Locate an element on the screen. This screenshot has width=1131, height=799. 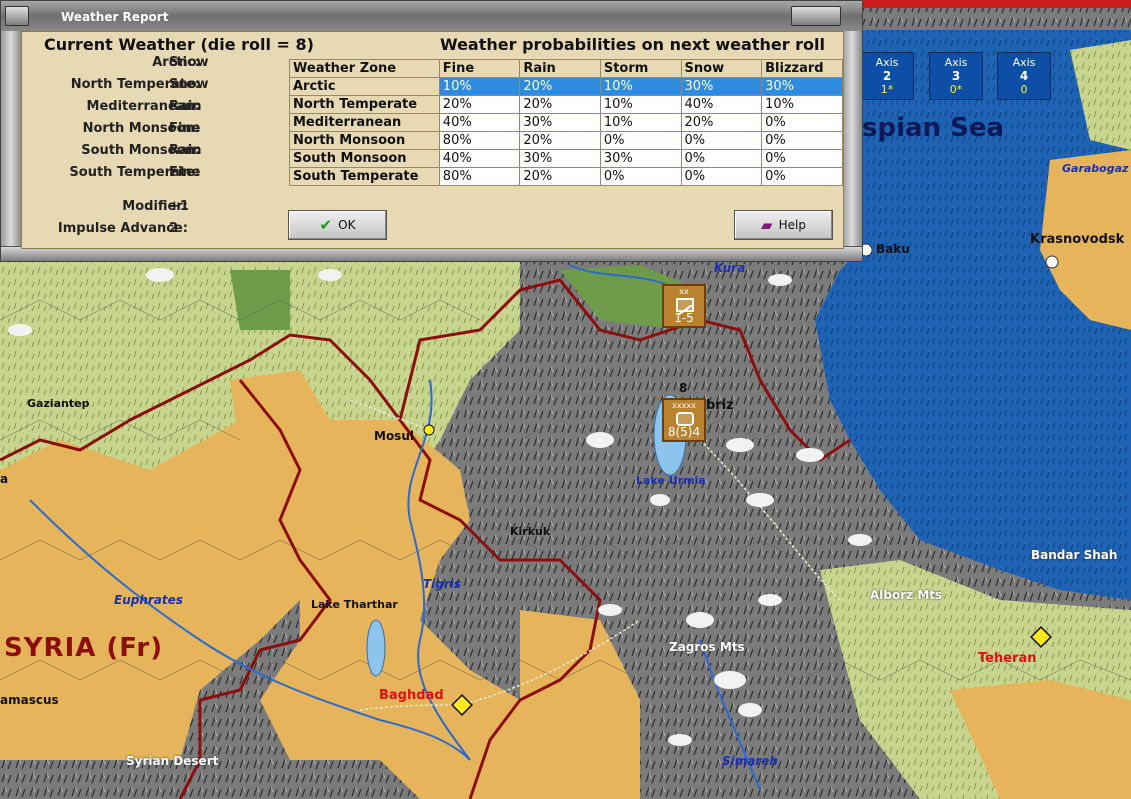
map-label-mosul: Mosul is located at coordinates (394, 436).